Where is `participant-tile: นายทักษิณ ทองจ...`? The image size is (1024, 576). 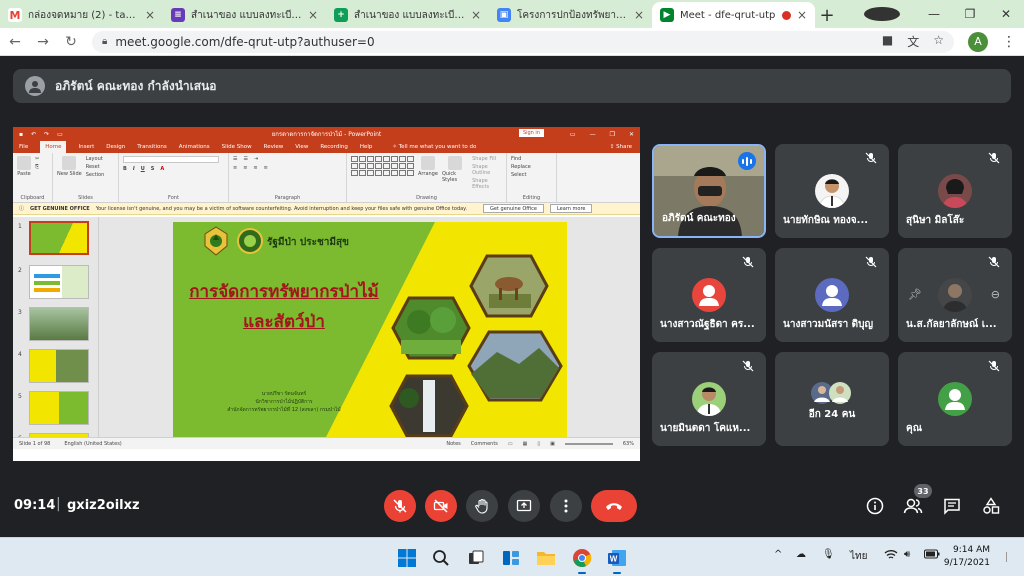
participant-tile: นายทักษิณ ทองจ... is located at coordinates (832, 191).